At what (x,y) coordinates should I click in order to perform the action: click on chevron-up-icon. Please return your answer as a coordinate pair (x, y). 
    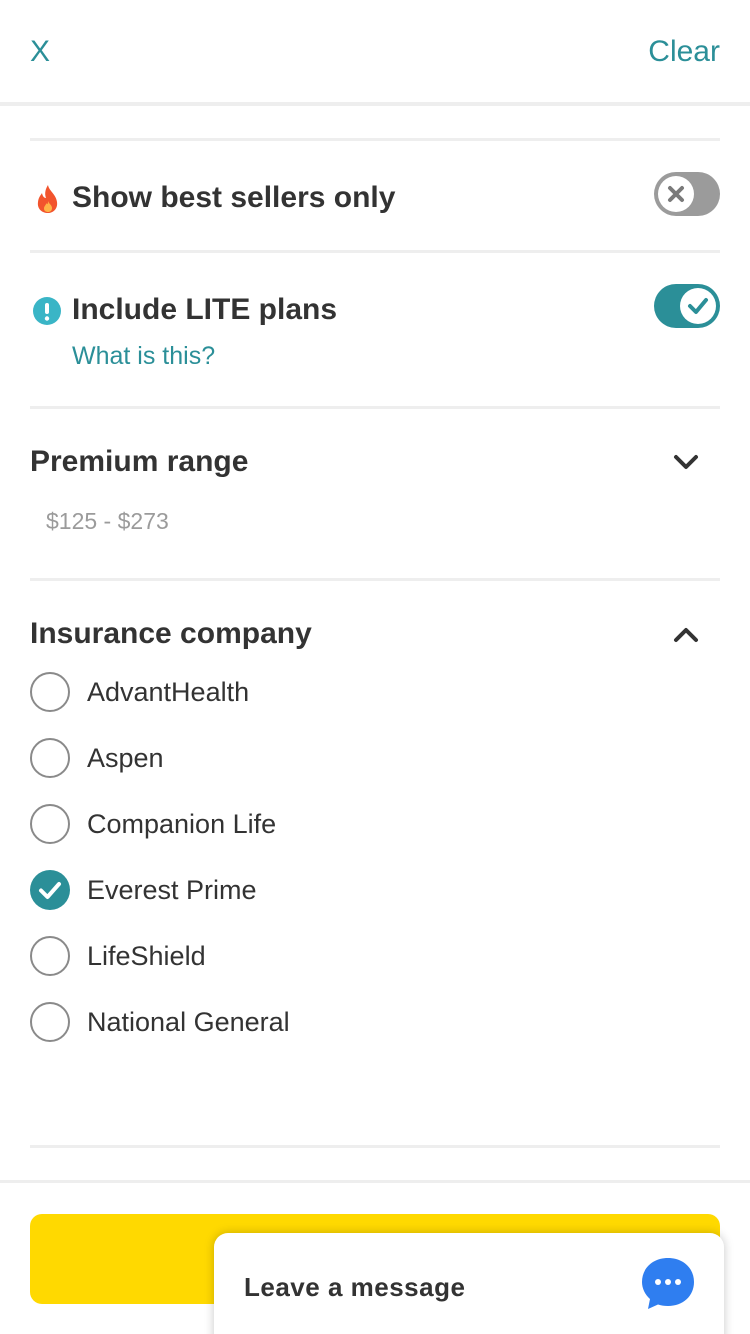
    Looking at the image, I should click on (686, 634).